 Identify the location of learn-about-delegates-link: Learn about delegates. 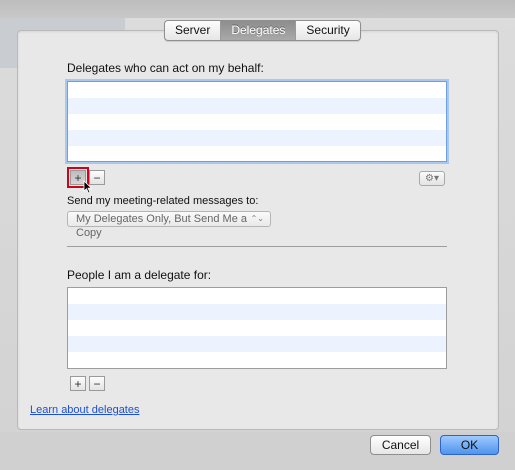
(84, 410).